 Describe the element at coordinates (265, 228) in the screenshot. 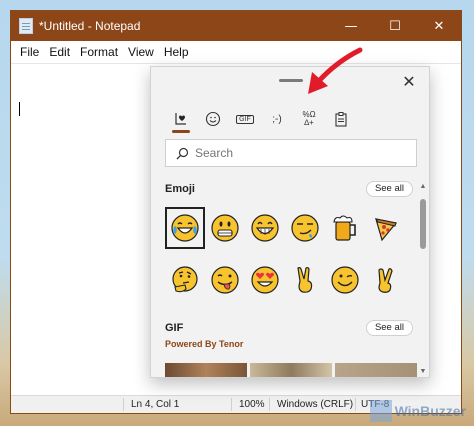

I see `grinning-face-icon` at that location.